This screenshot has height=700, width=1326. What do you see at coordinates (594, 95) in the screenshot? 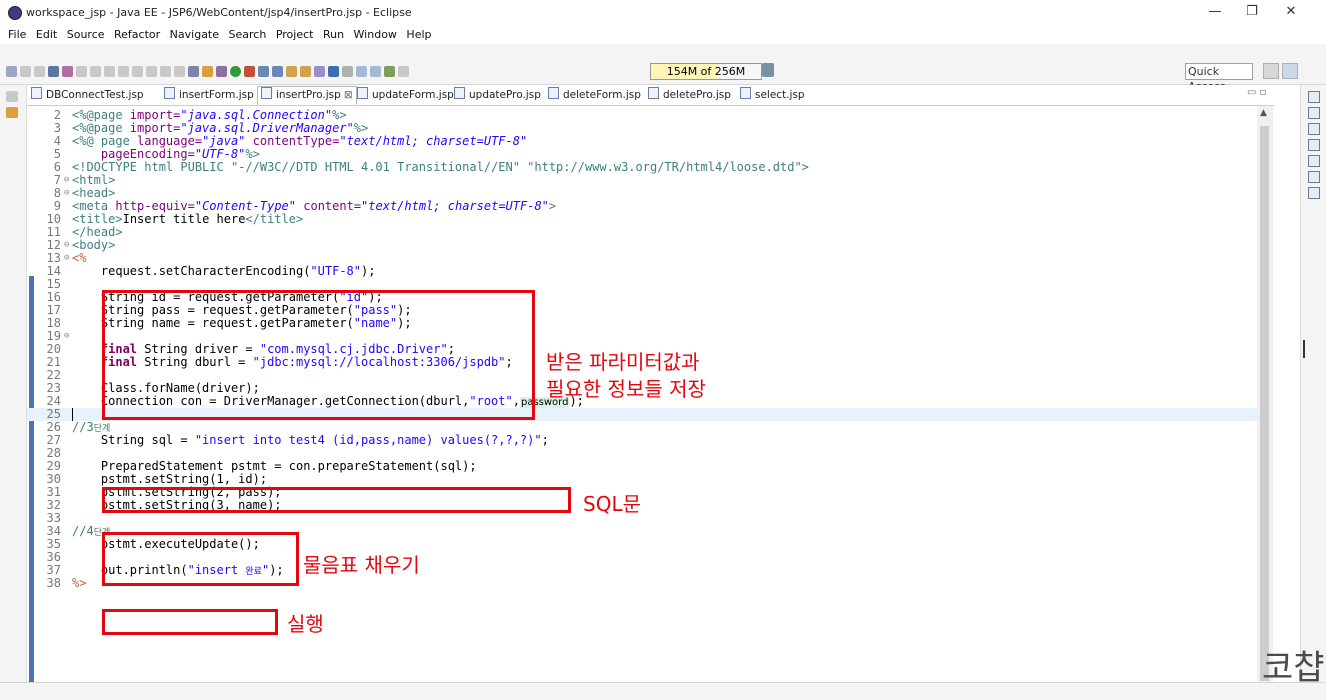
I see `tab-deleteform: deleteForm.jsp` at bounding box center [594, 95].